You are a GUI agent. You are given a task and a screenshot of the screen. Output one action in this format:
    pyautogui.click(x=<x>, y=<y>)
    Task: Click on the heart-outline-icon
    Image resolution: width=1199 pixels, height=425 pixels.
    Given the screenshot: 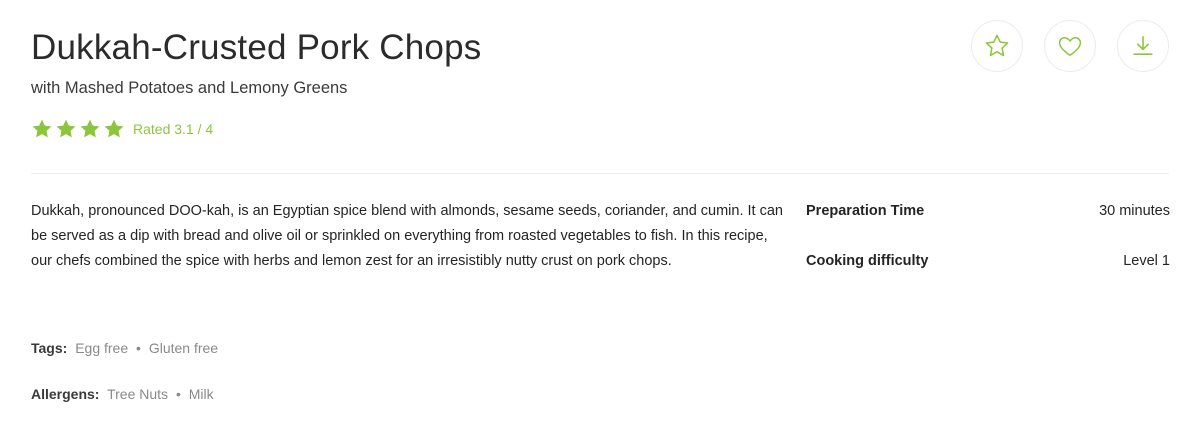 What is the action you would take?
    pyautogui.click(x=1070, y=46)
    